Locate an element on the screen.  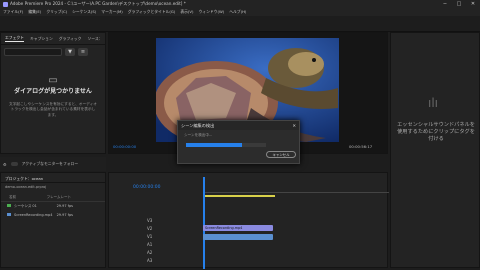
project-file: demo-ocean.edit.prproj is located at coordinates (26, 187).